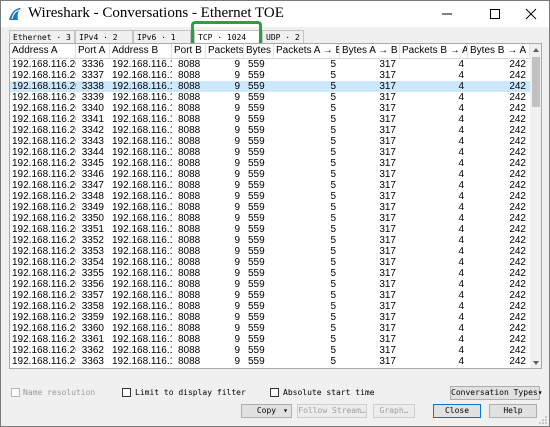  What do you see at coordinates (496, 393) in the screenshot?
I see `conversation-types-button: Conversation Types▾` at bounding box center [496, 393].